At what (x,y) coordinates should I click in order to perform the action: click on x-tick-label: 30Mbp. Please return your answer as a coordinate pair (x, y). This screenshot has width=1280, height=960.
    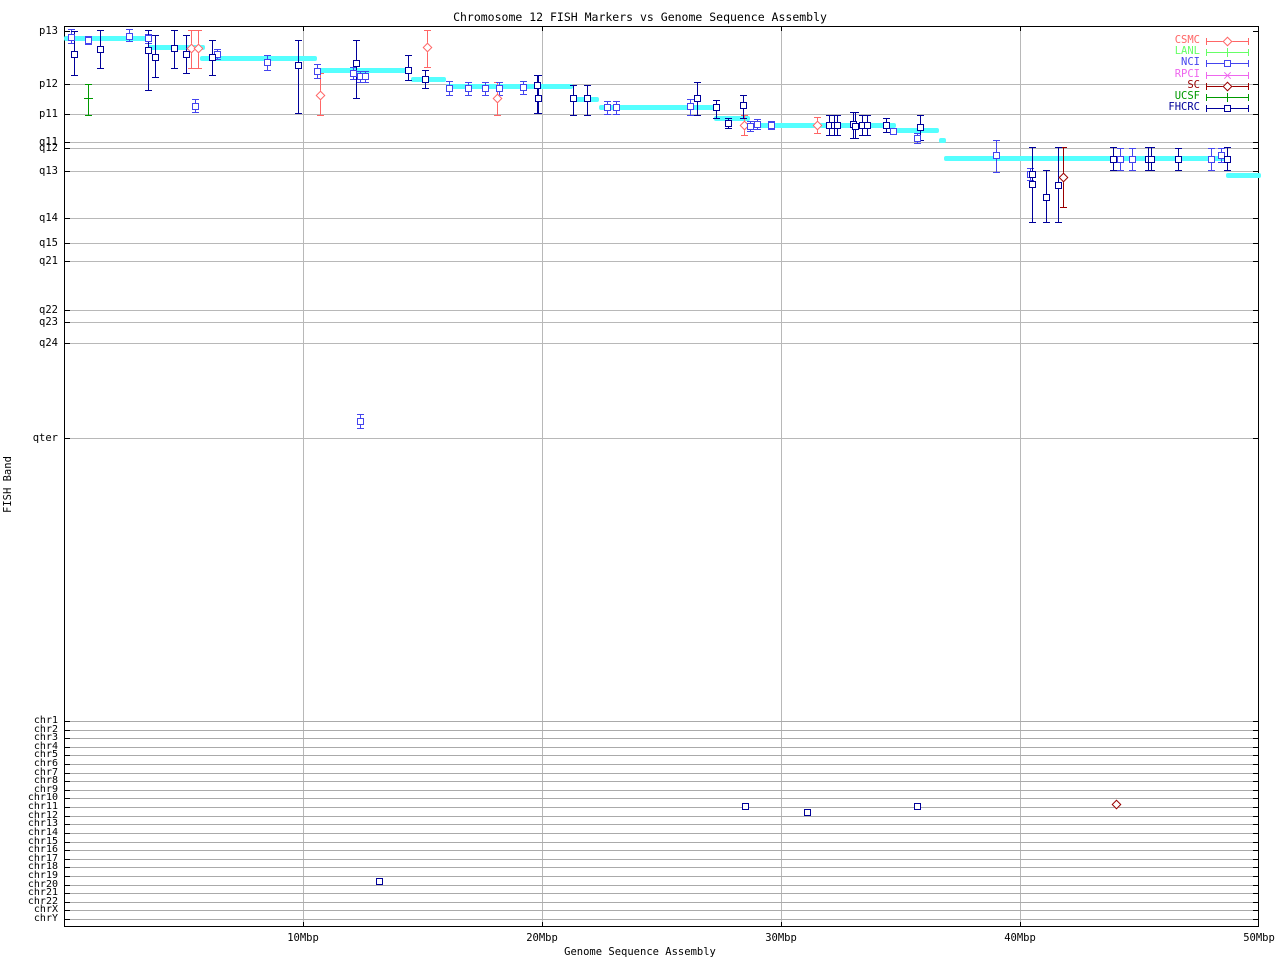
    Looking at the image, I should click on (781, 938).